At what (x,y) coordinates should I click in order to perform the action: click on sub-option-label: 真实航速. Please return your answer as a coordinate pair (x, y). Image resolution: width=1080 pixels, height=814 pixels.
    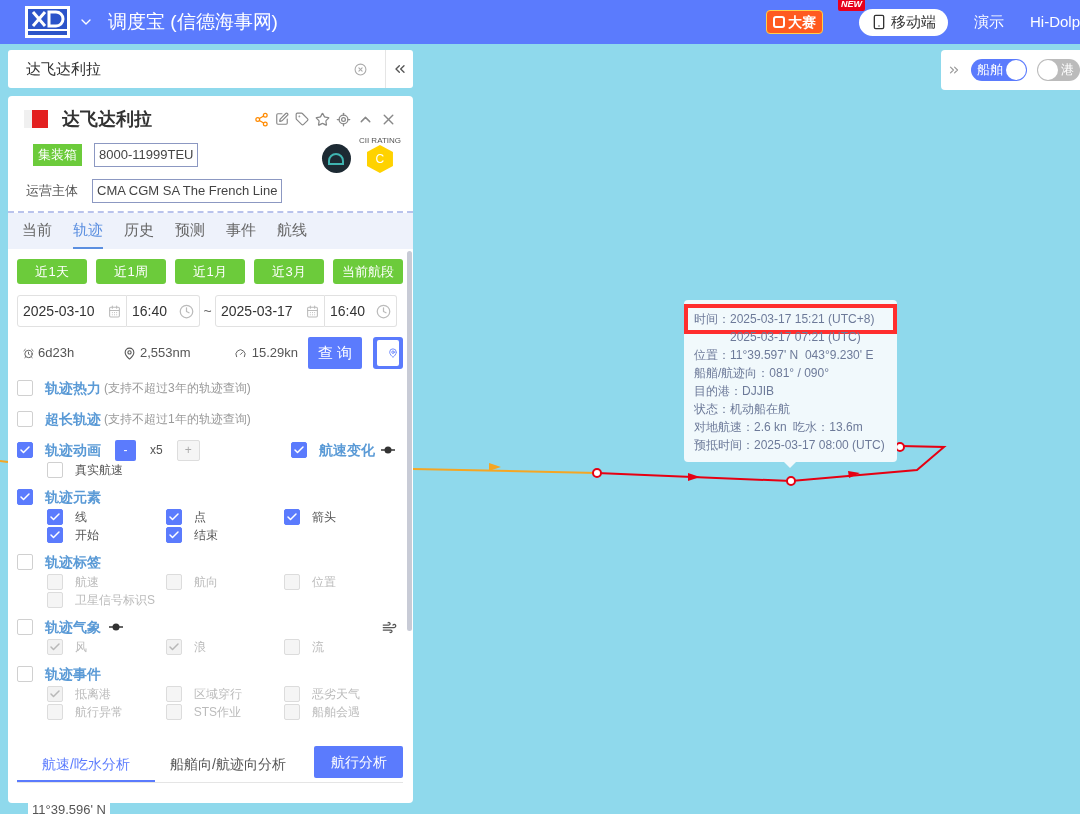
    Looking at the image, I should click on (99, 470).